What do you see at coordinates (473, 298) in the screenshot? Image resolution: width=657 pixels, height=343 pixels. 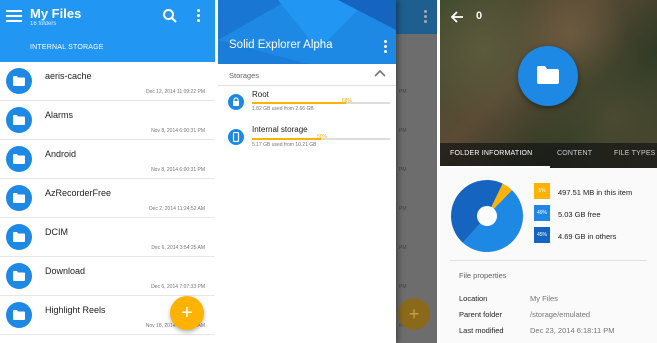 I see `property-key: Location` at bounding box center [473, 298].